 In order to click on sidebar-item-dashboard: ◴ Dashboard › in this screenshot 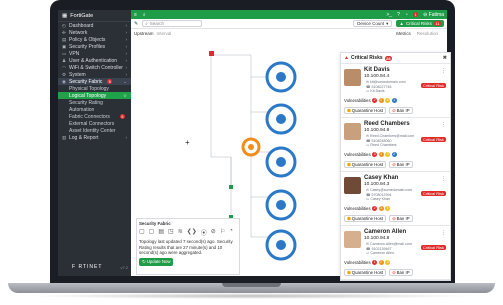, I will do `click(94, 25)`.